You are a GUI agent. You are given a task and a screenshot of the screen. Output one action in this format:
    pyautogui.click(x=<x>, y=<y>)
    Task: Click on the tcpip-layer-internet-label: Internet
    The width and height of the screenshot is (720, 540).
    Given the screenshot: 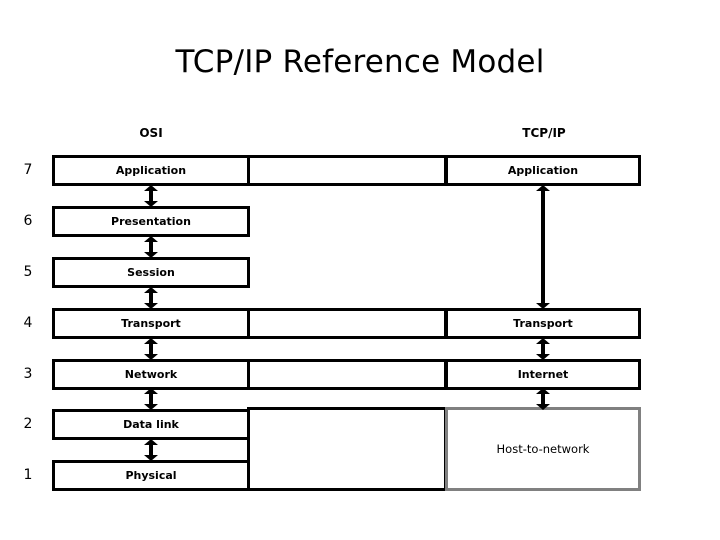 What is the action you would take?
    pyautogui.click(x=543, y=374)
    